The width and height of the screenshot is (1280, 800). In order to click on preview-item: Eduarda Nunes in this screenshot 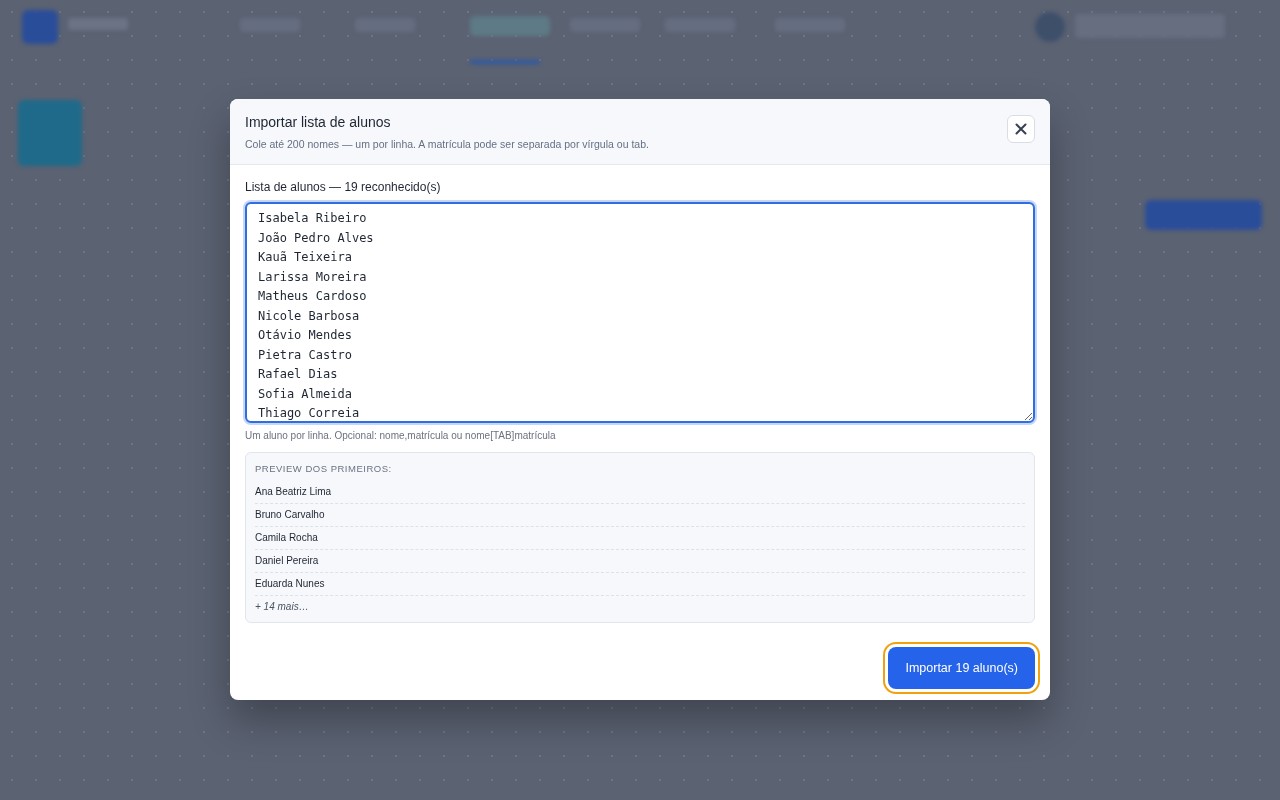, I will do `click(640, 584)`.